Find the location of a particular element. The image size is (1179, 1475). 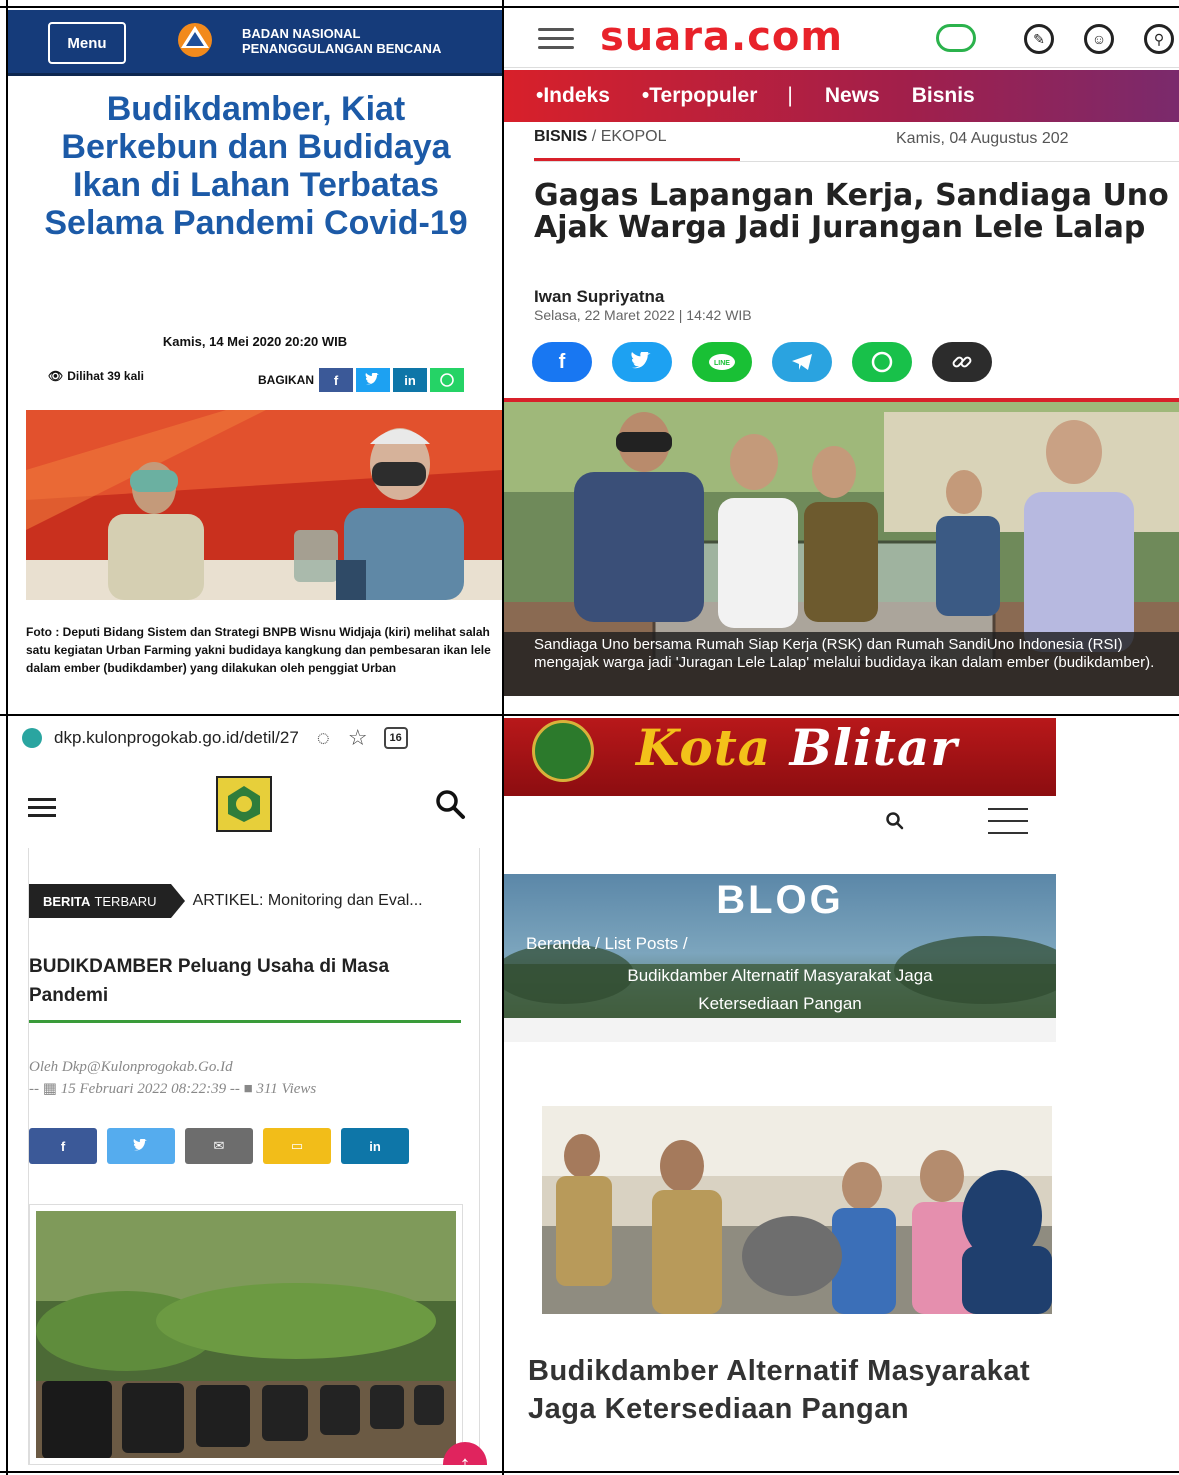

org-name-line2: PENANGGULANGAN BENCANA is located at coordinates (342, 48).